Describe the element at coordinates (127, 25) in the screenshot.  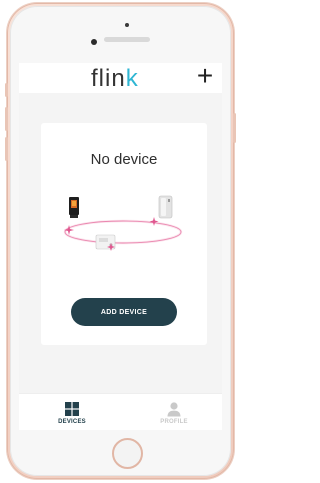
I see `phone-sensor` at that location.